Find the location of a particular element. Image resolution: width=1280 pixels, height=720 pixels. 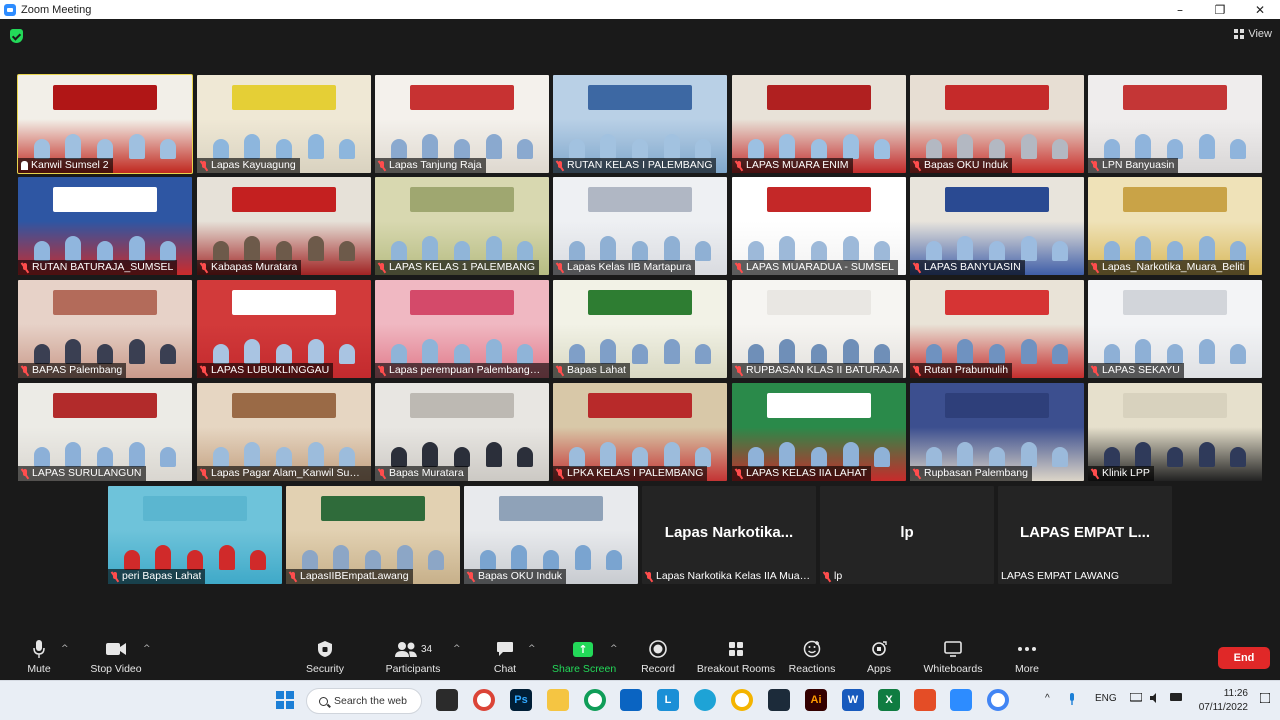

video-tile: Bapas Lahat is located at coordinates (640, 329).